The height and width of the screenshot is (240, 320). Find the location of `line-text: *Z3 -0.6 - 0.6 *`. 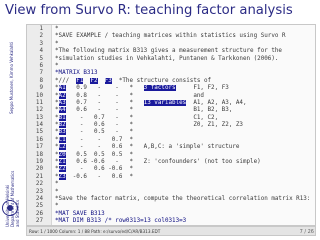

line-text: *Z3 -0.6 - 0.6 * is located at coordinates (94, 177).